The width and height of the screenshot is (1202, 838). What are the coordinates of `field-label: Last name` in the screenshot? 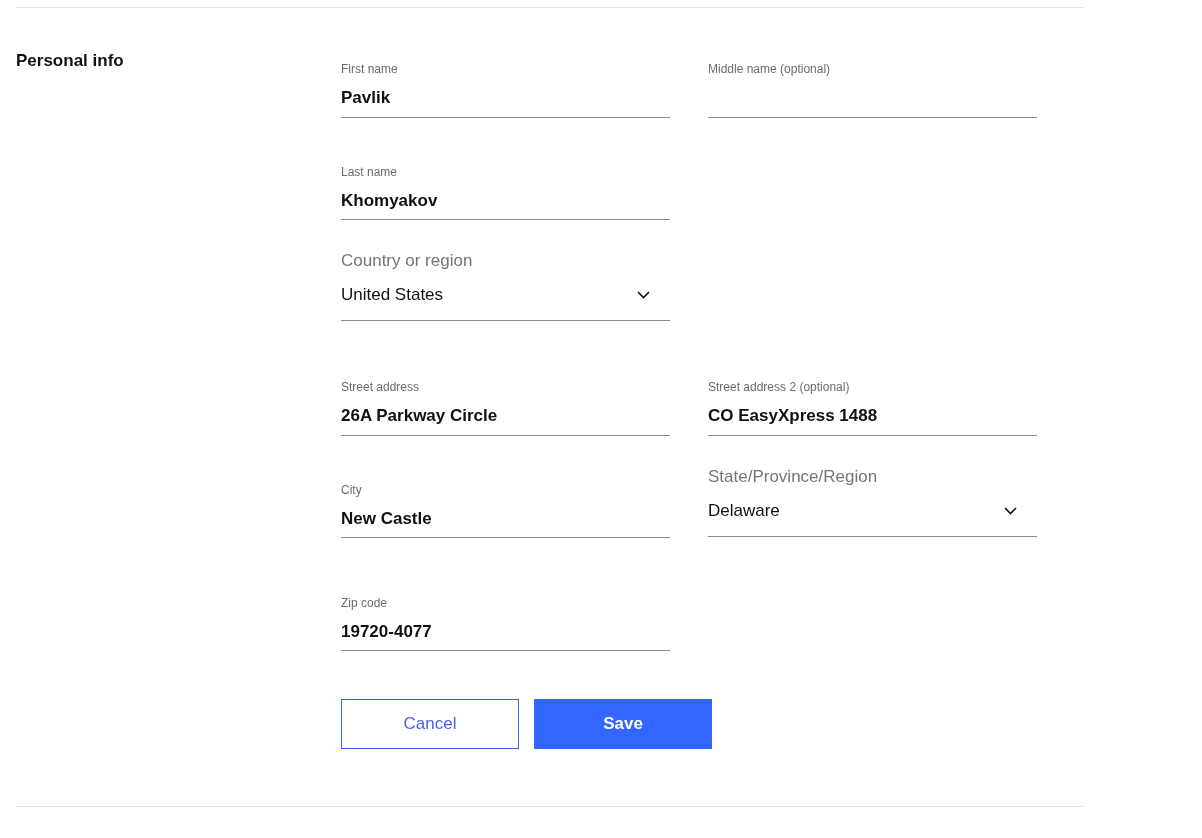 It's located at (370, 171).